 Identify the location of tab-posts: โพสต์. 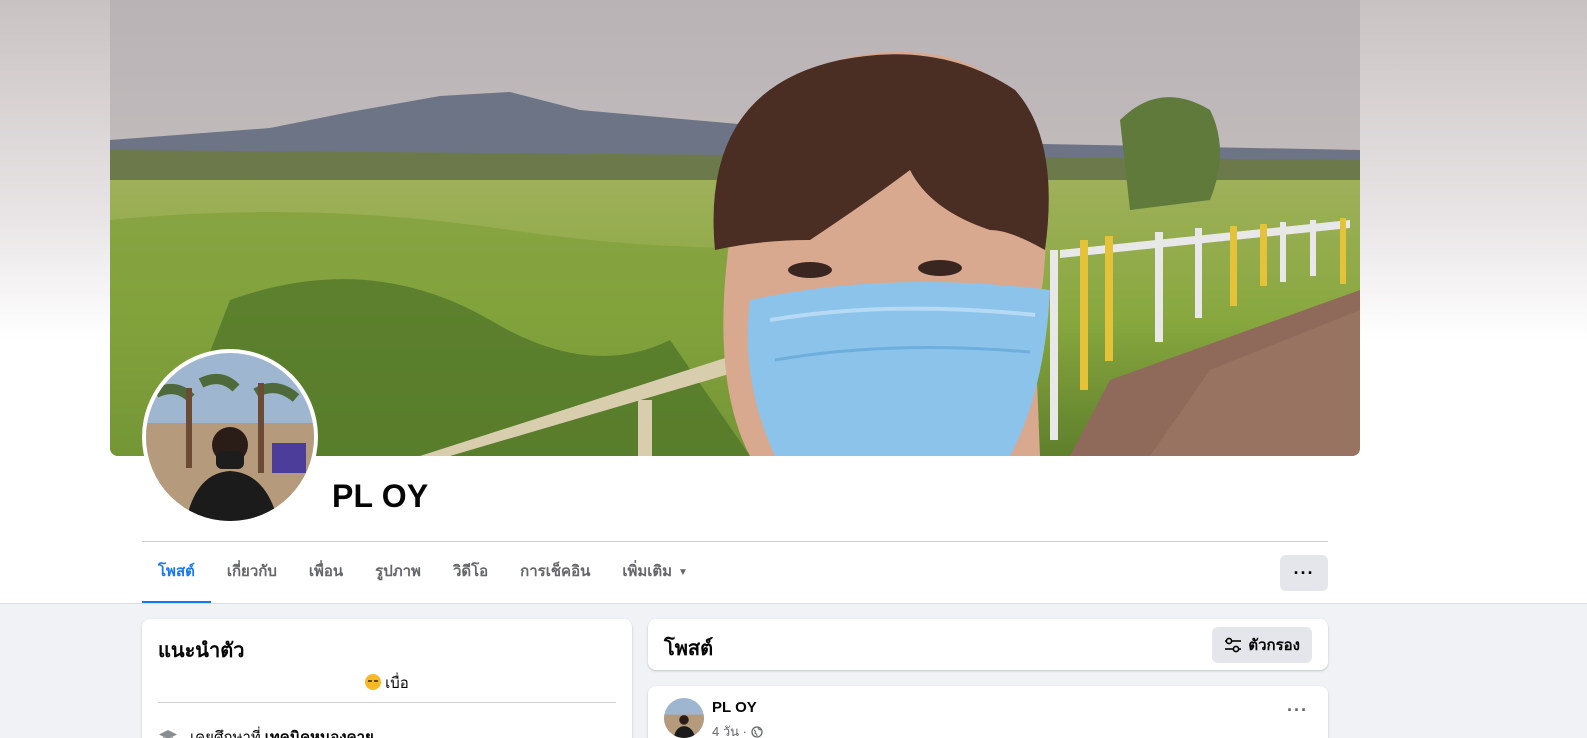
(176, 578).